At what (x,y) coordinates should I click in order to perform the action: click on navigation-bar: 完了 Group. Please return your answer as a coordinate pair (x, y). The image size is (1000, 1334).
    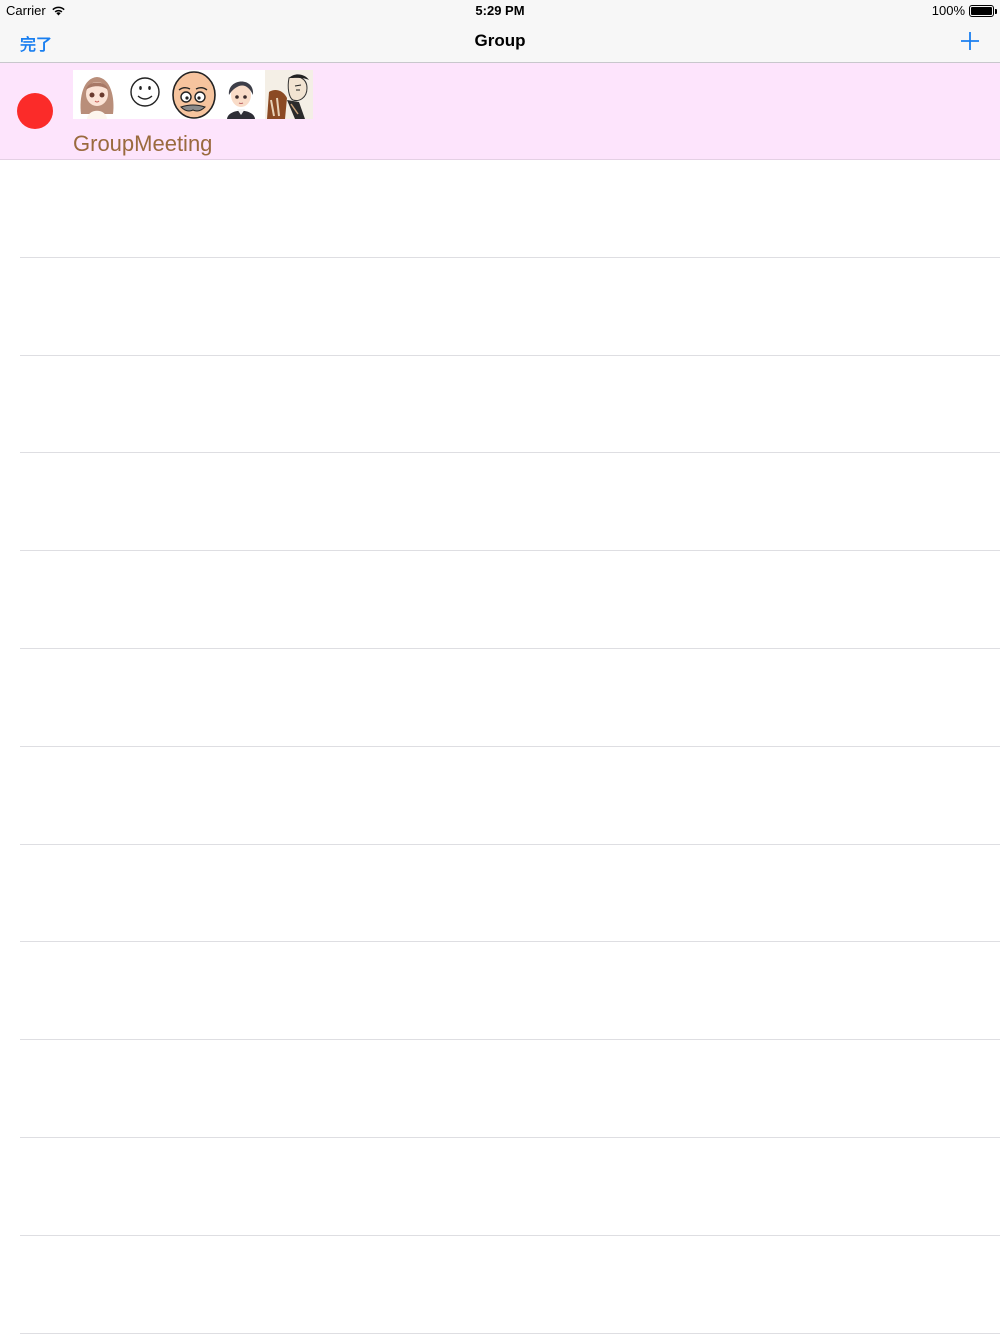
    Looking at the image, I should click on (500, 41).